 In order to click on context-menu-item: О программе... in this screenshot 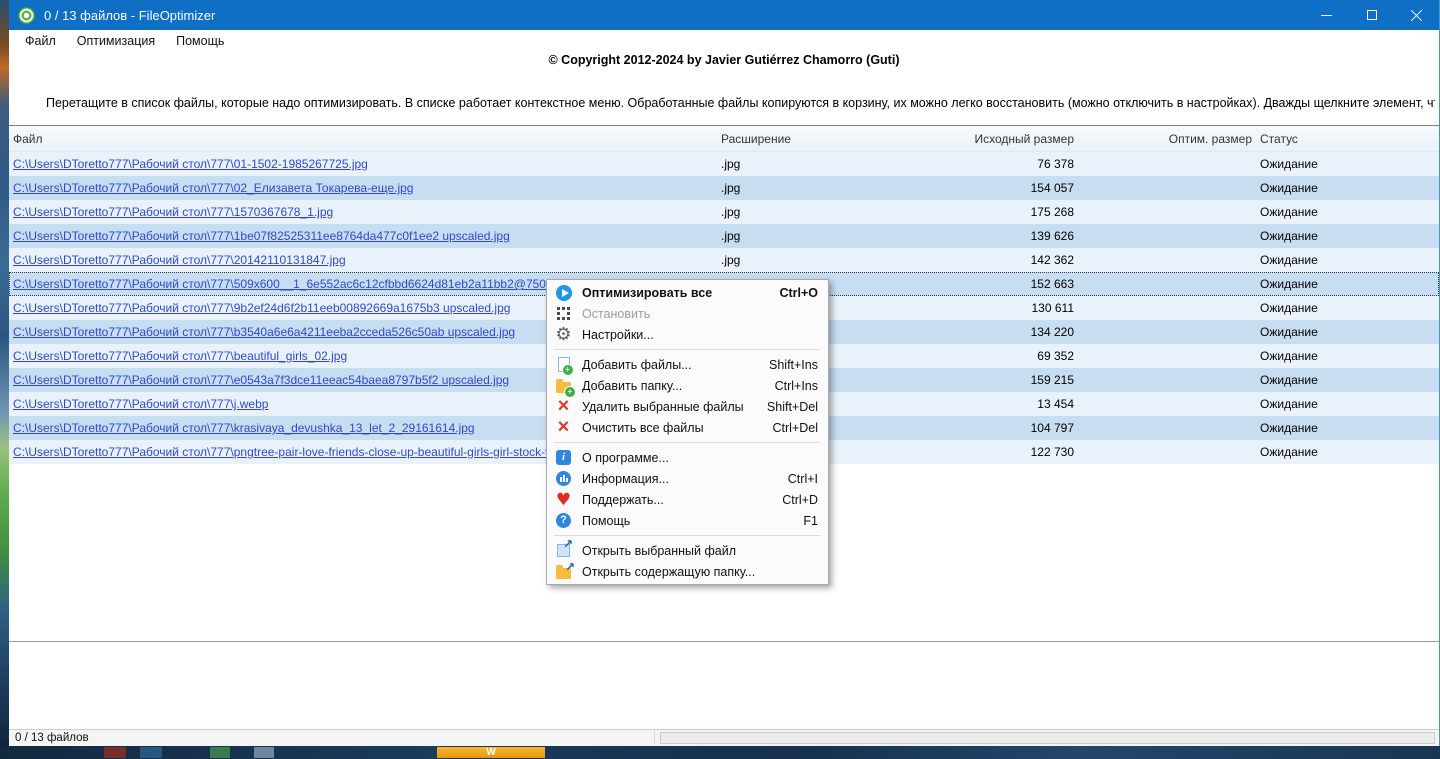, I will do `click(687, 457)`.